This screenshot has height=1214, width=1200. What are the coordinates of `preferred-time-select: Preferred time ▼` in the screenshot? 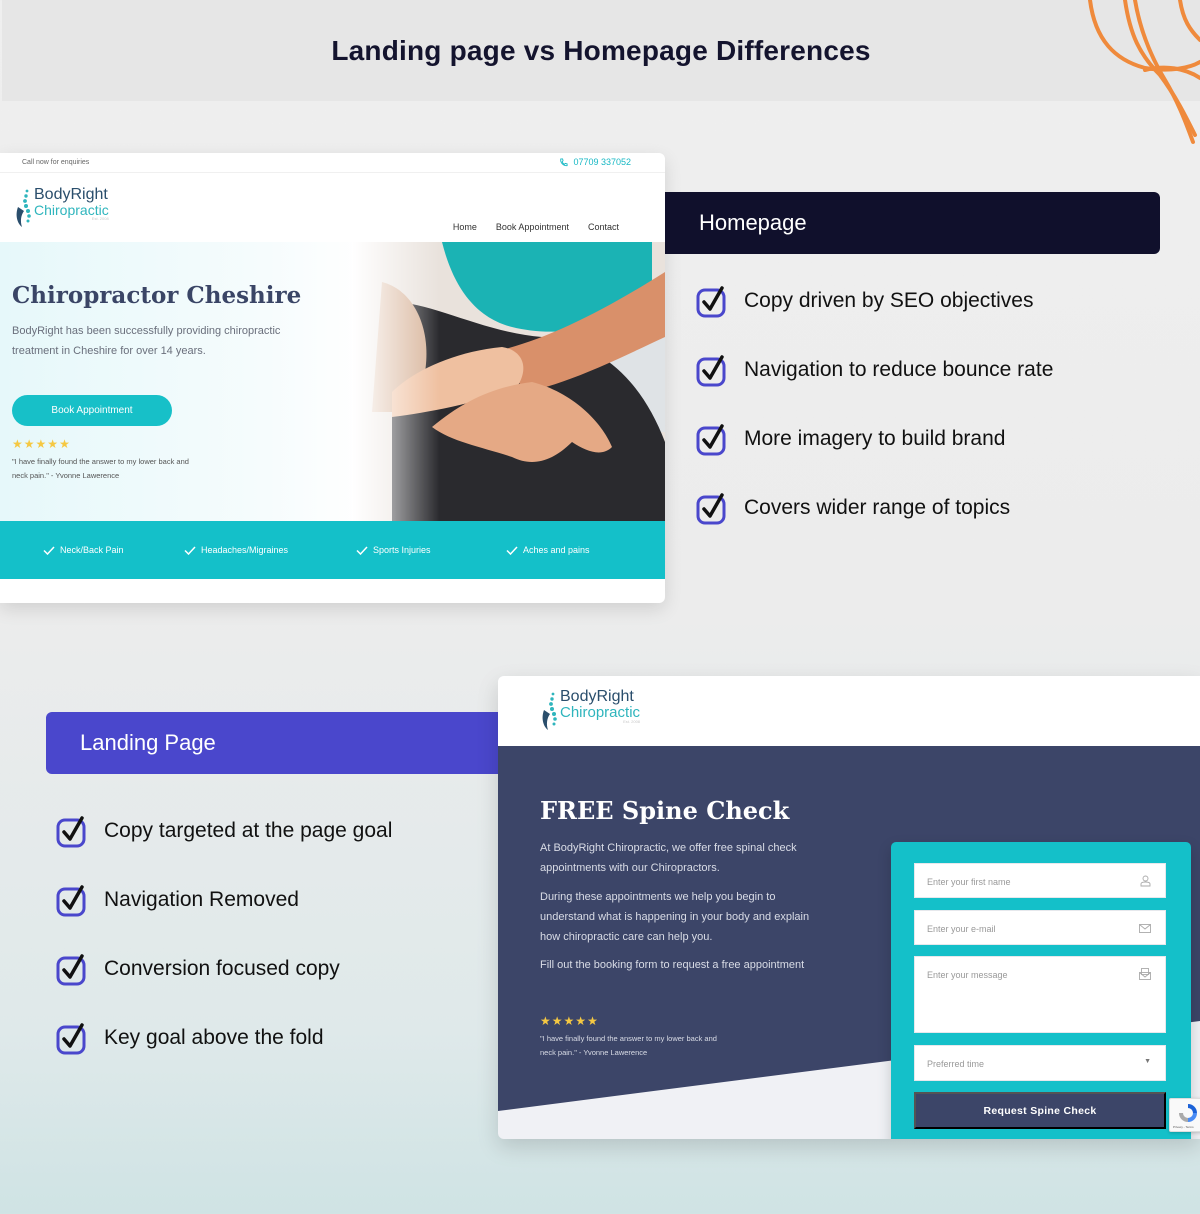 It's located at (1040, 1063).